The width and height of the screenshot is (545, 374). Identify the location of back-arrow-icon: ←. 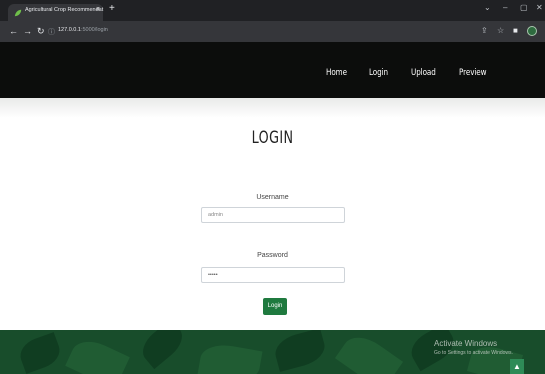
(13, 31).